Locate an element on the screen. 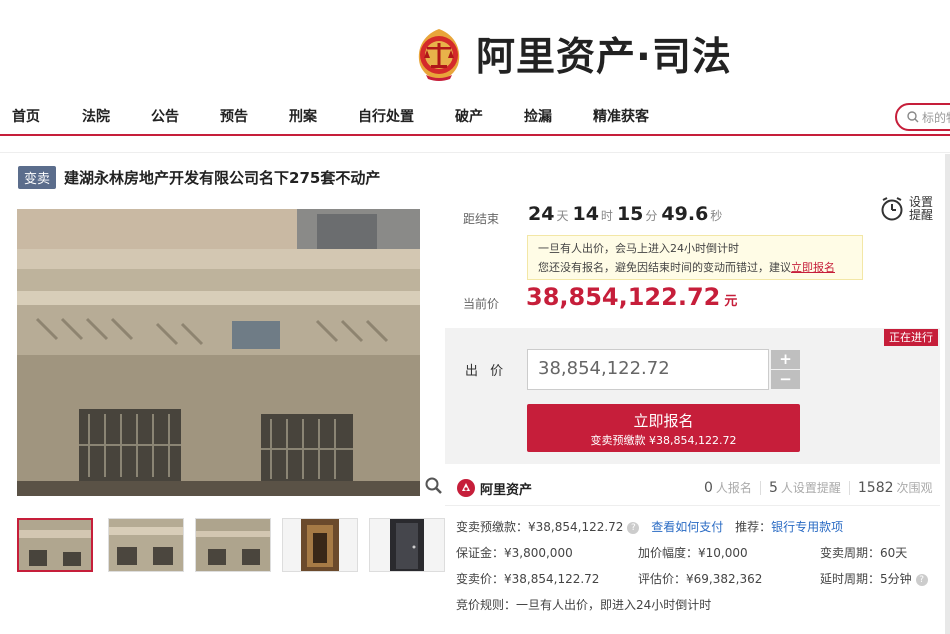 This screenshot has width=950, height=634. nav-item-self-disposal: 自行处置 is located at coordinates (386, 116).